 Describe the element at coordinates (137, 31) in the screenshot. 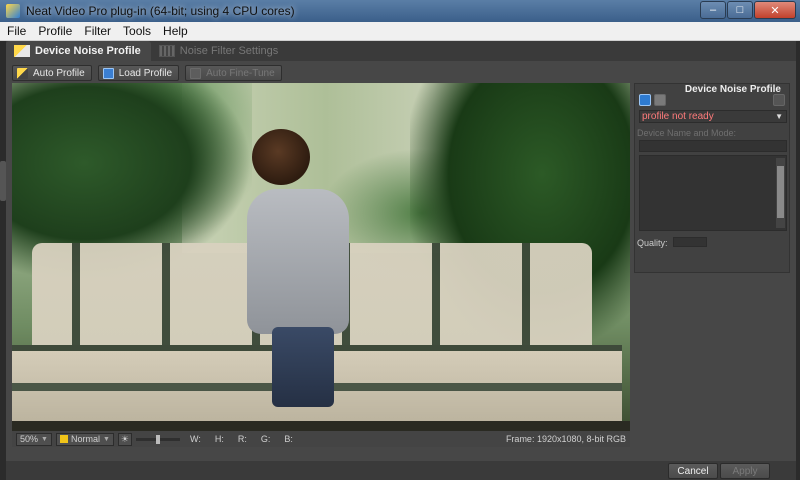

I see `menu-tools: Tools` at that location.